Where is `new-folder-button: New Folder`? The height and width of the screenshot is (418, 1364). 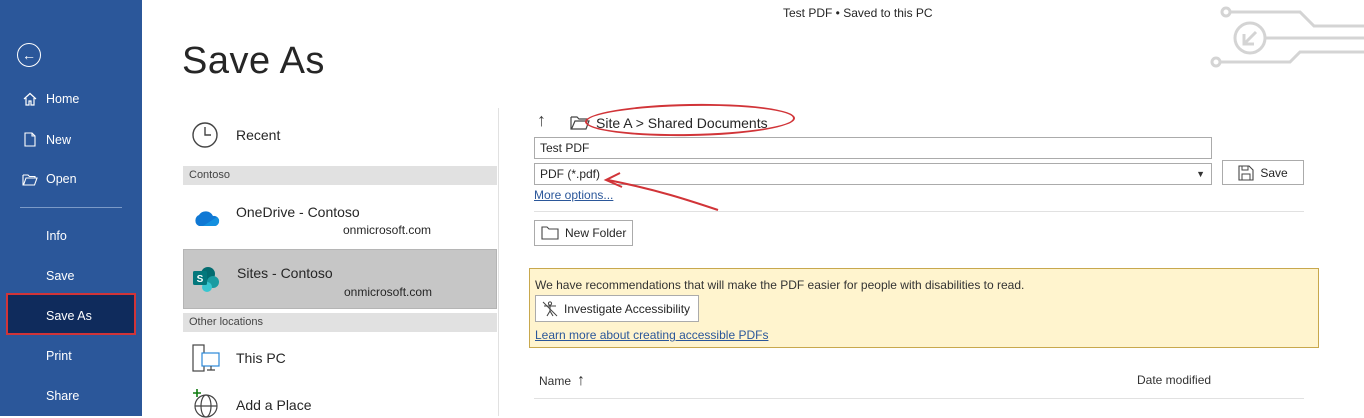 new-folder-button: New Folder is located at coordinates (583, 233).